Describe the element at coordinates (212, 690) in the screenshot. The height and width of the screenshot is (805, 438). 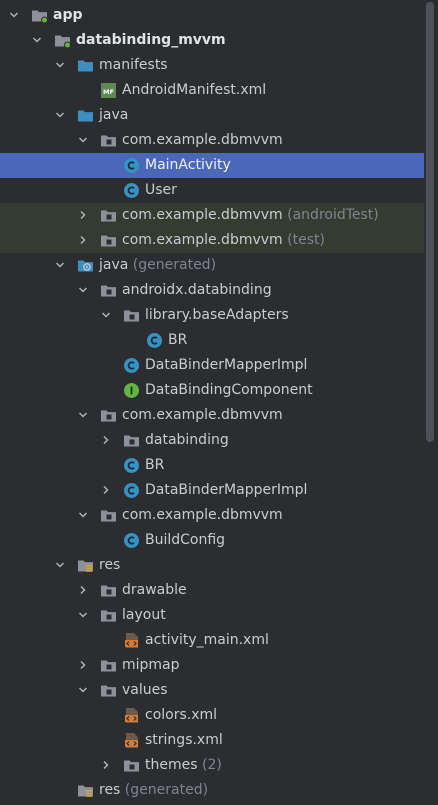
I see `tree-node: values` at that location.